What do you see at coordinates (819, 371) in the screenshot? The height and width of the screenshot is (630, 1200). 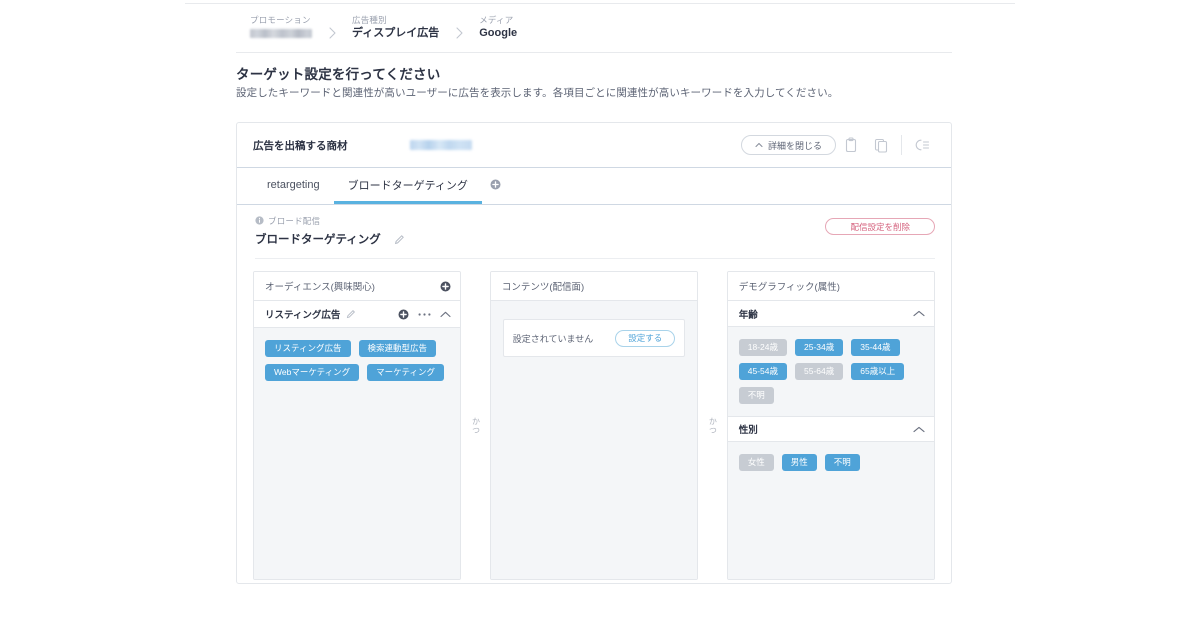 I see `age-chip: 55-64歳` at bounding box center [819, 371].